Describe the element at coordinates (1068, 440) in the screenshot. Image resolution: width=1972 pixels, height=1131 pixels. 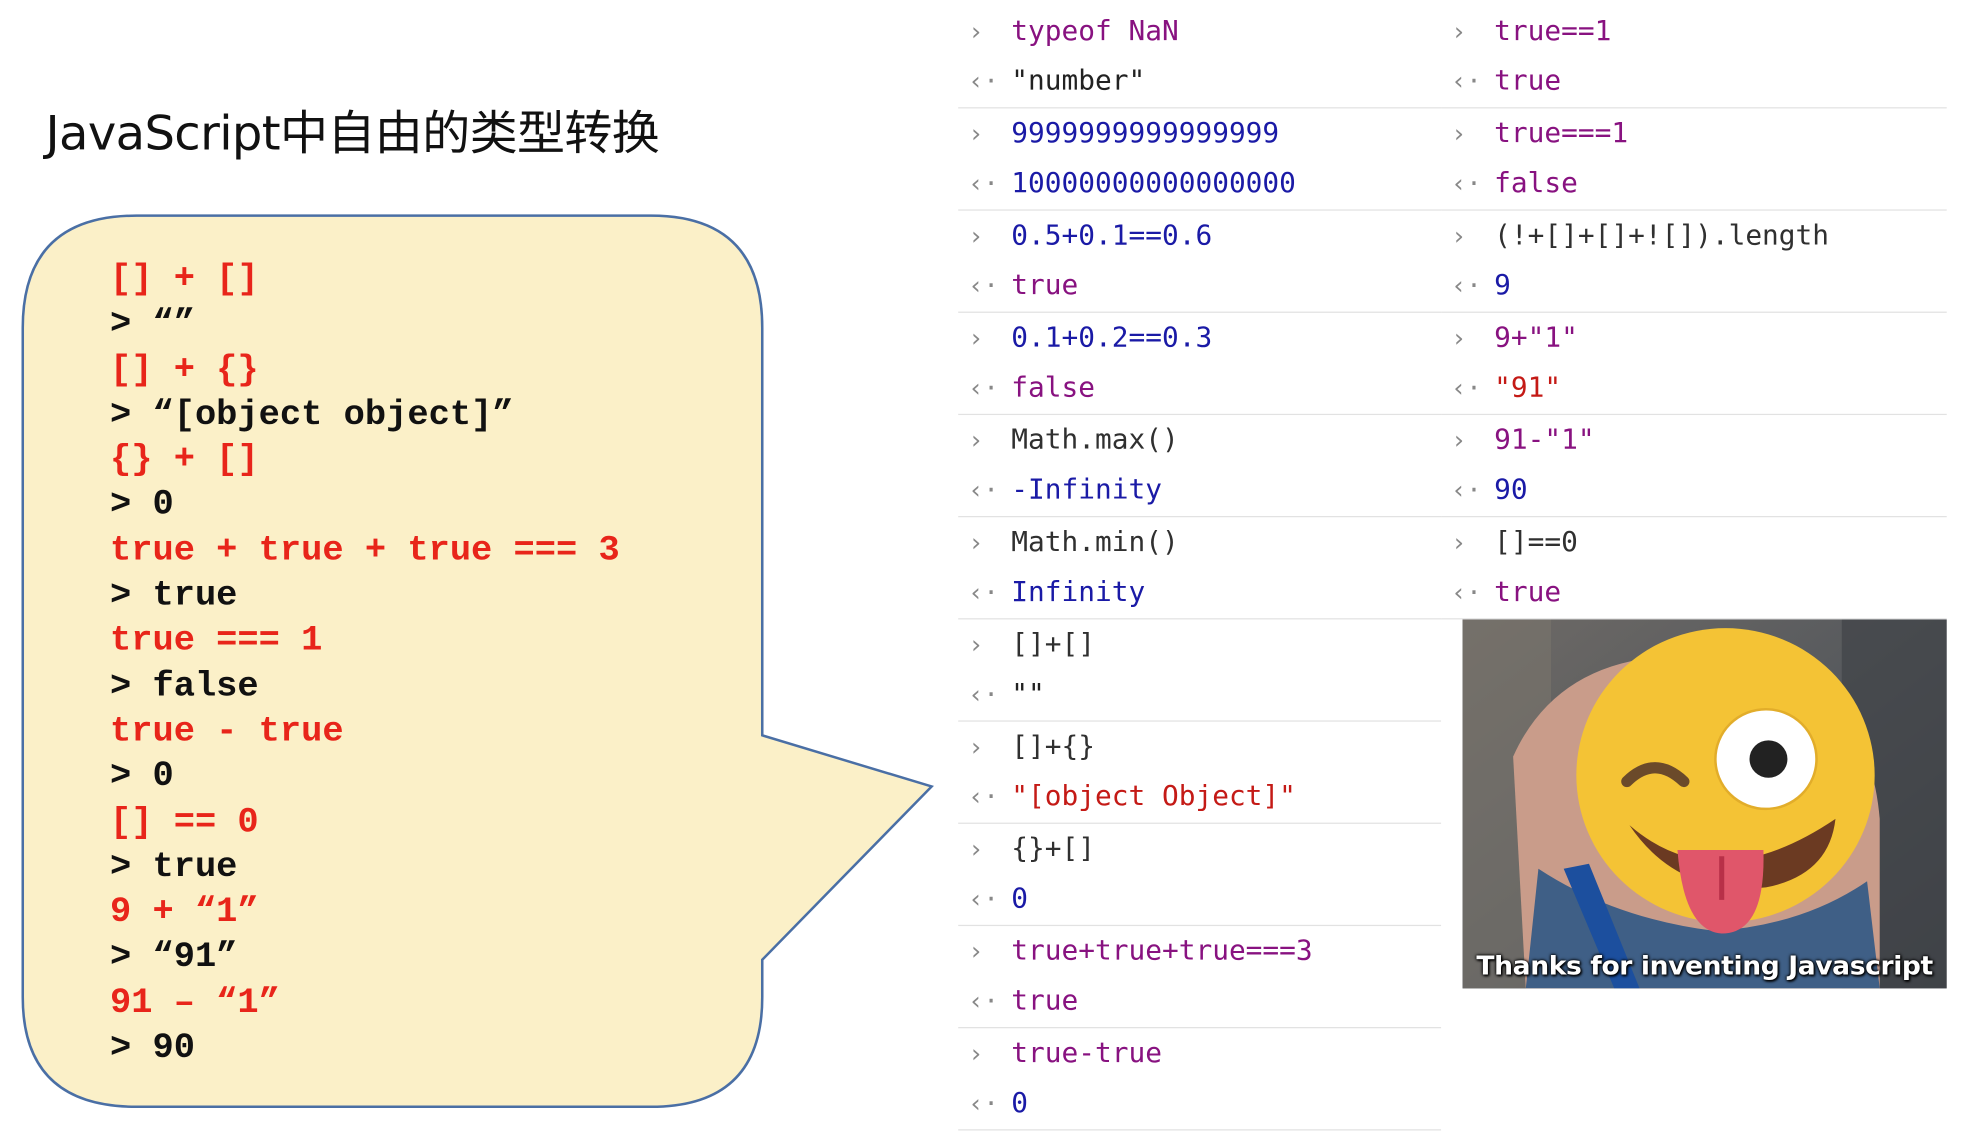
I see `console-input-row: › Math.max()` at that location.